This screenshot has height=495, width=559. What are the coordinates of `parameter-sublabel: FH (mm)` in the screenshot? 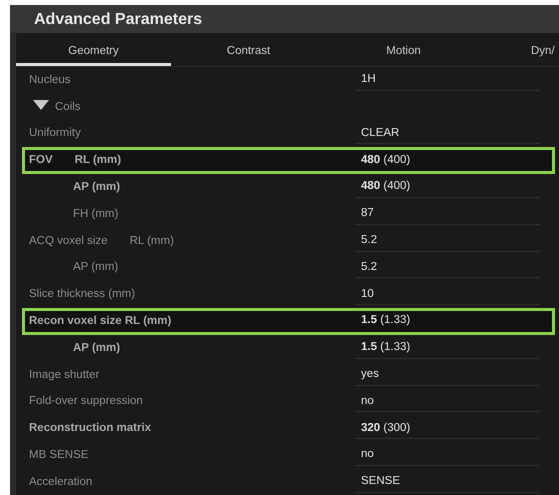 It's located at (95, 214).